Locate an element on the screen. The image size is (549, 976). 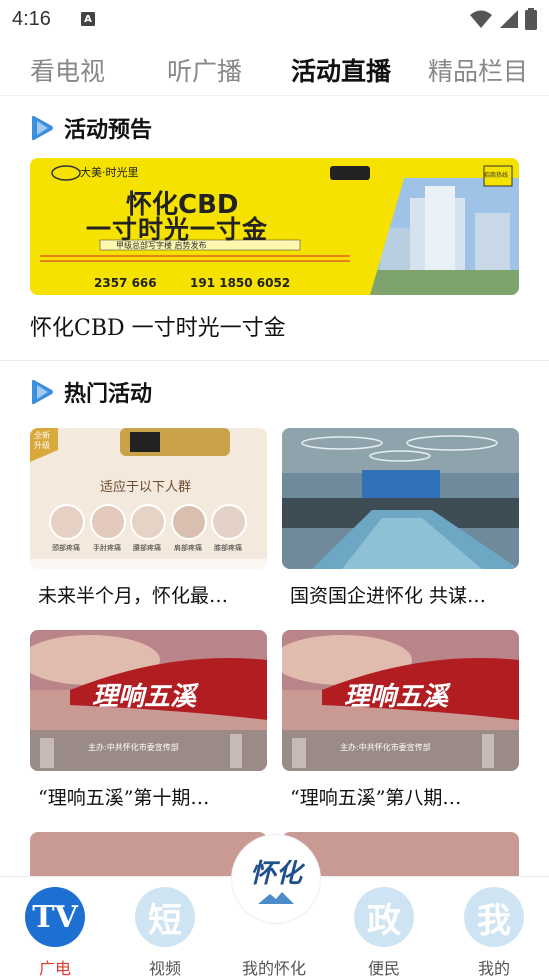
nav-label: 视频 is located at coordinates (164, 967).